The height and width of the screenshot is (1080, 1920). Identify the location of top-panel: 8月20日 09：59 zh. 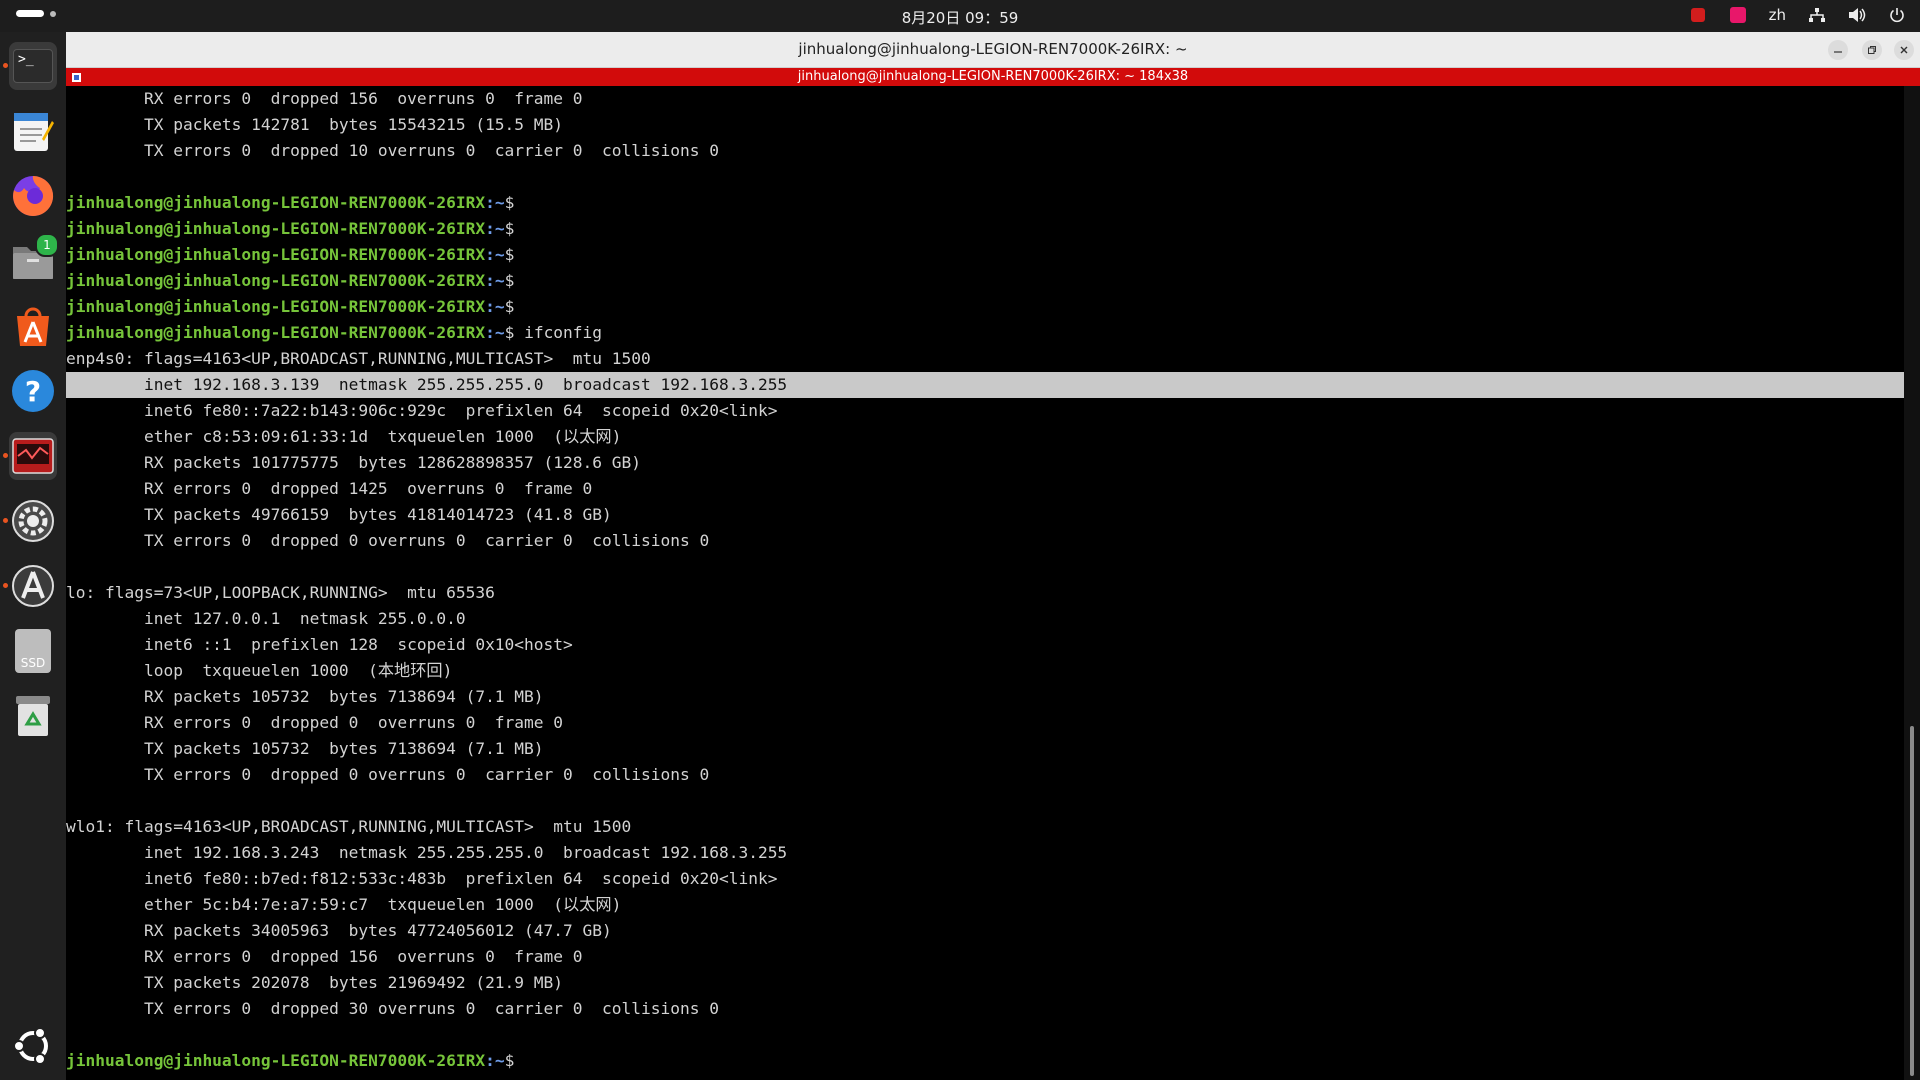
(960, 16).